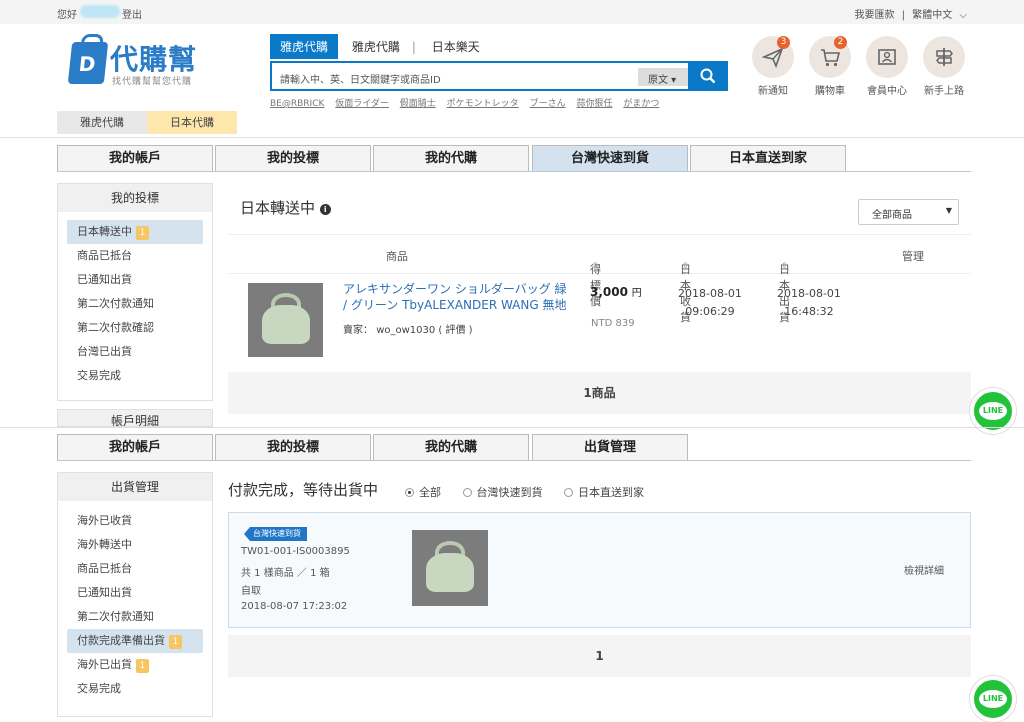  What do you see at coordinates (251, 591) in the screenshot?
I see `delivery-method: 自取` at bounding box center [251, 591].